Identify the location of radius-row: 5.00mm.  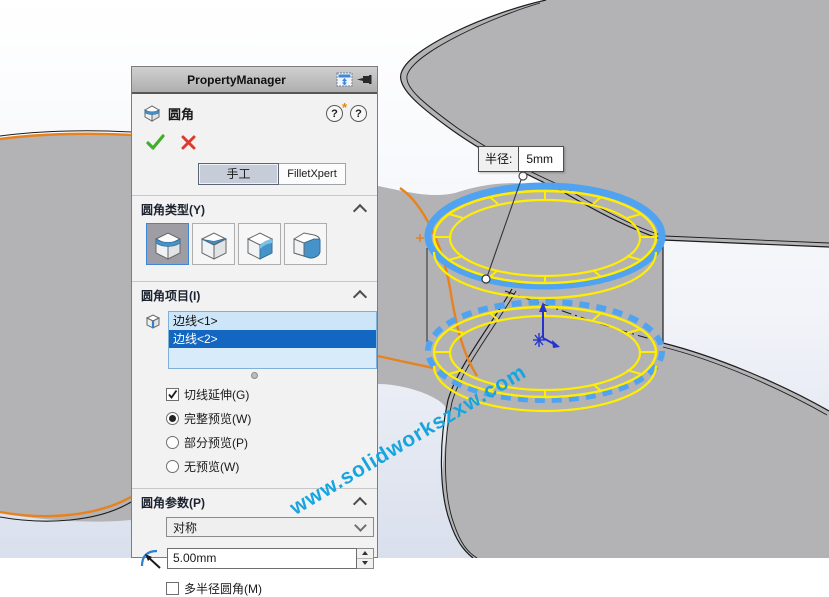
(258, 558).